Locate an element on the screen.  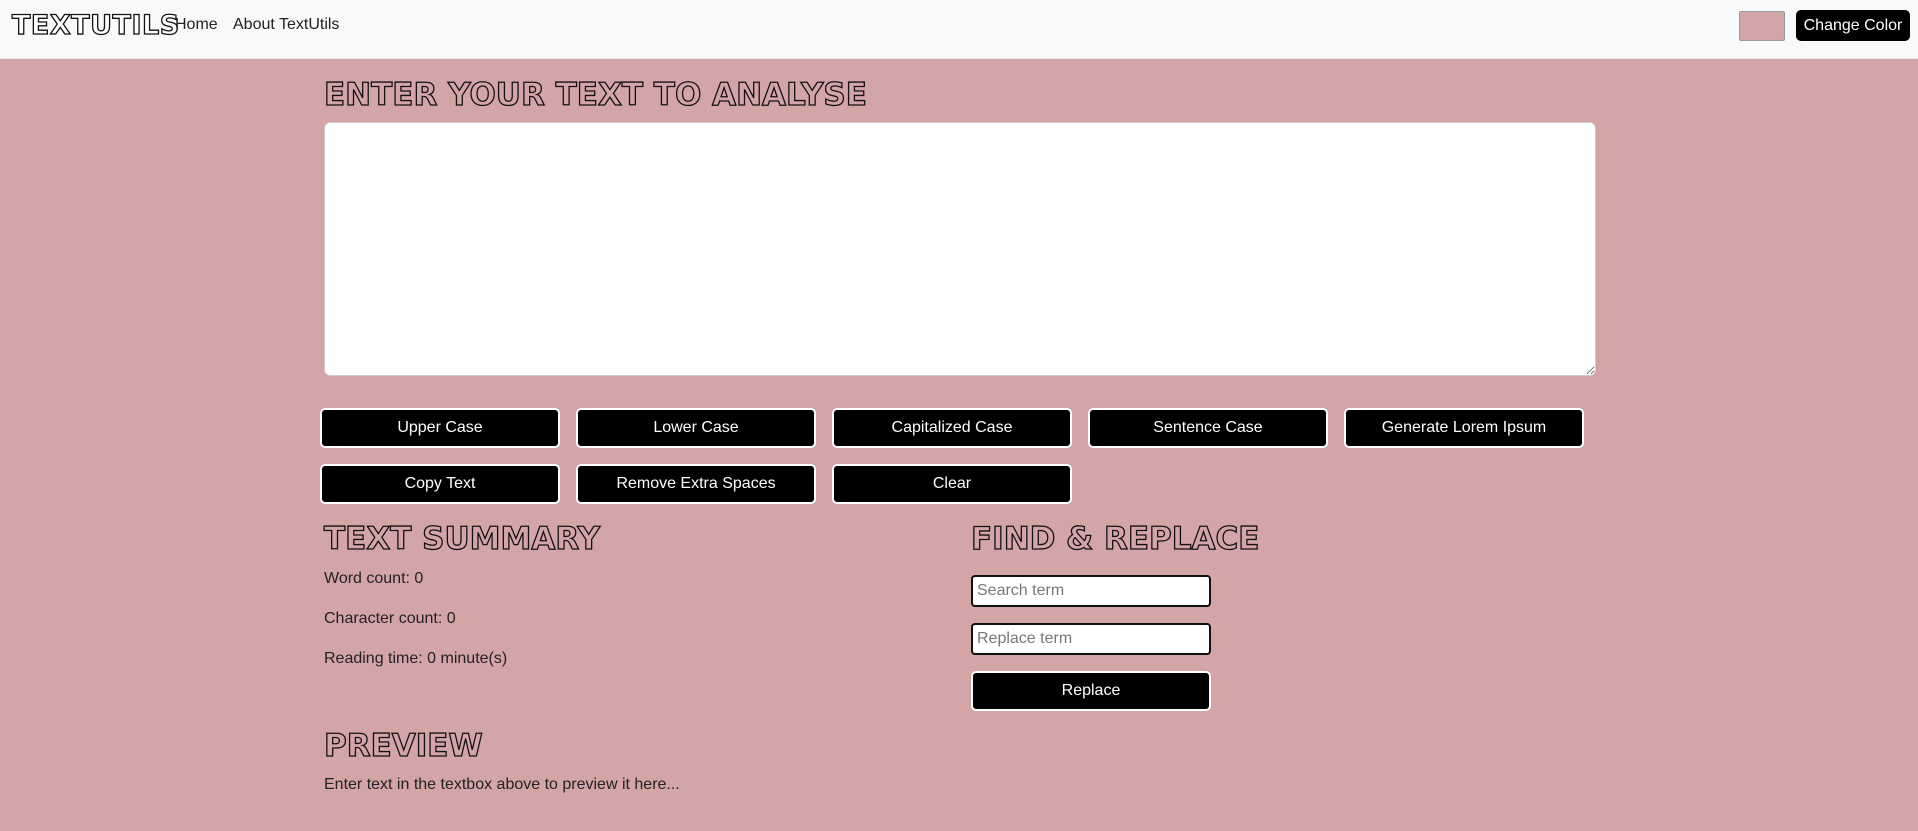
brand-logo: TEXTUTILS is located at coordinates (95, 25).